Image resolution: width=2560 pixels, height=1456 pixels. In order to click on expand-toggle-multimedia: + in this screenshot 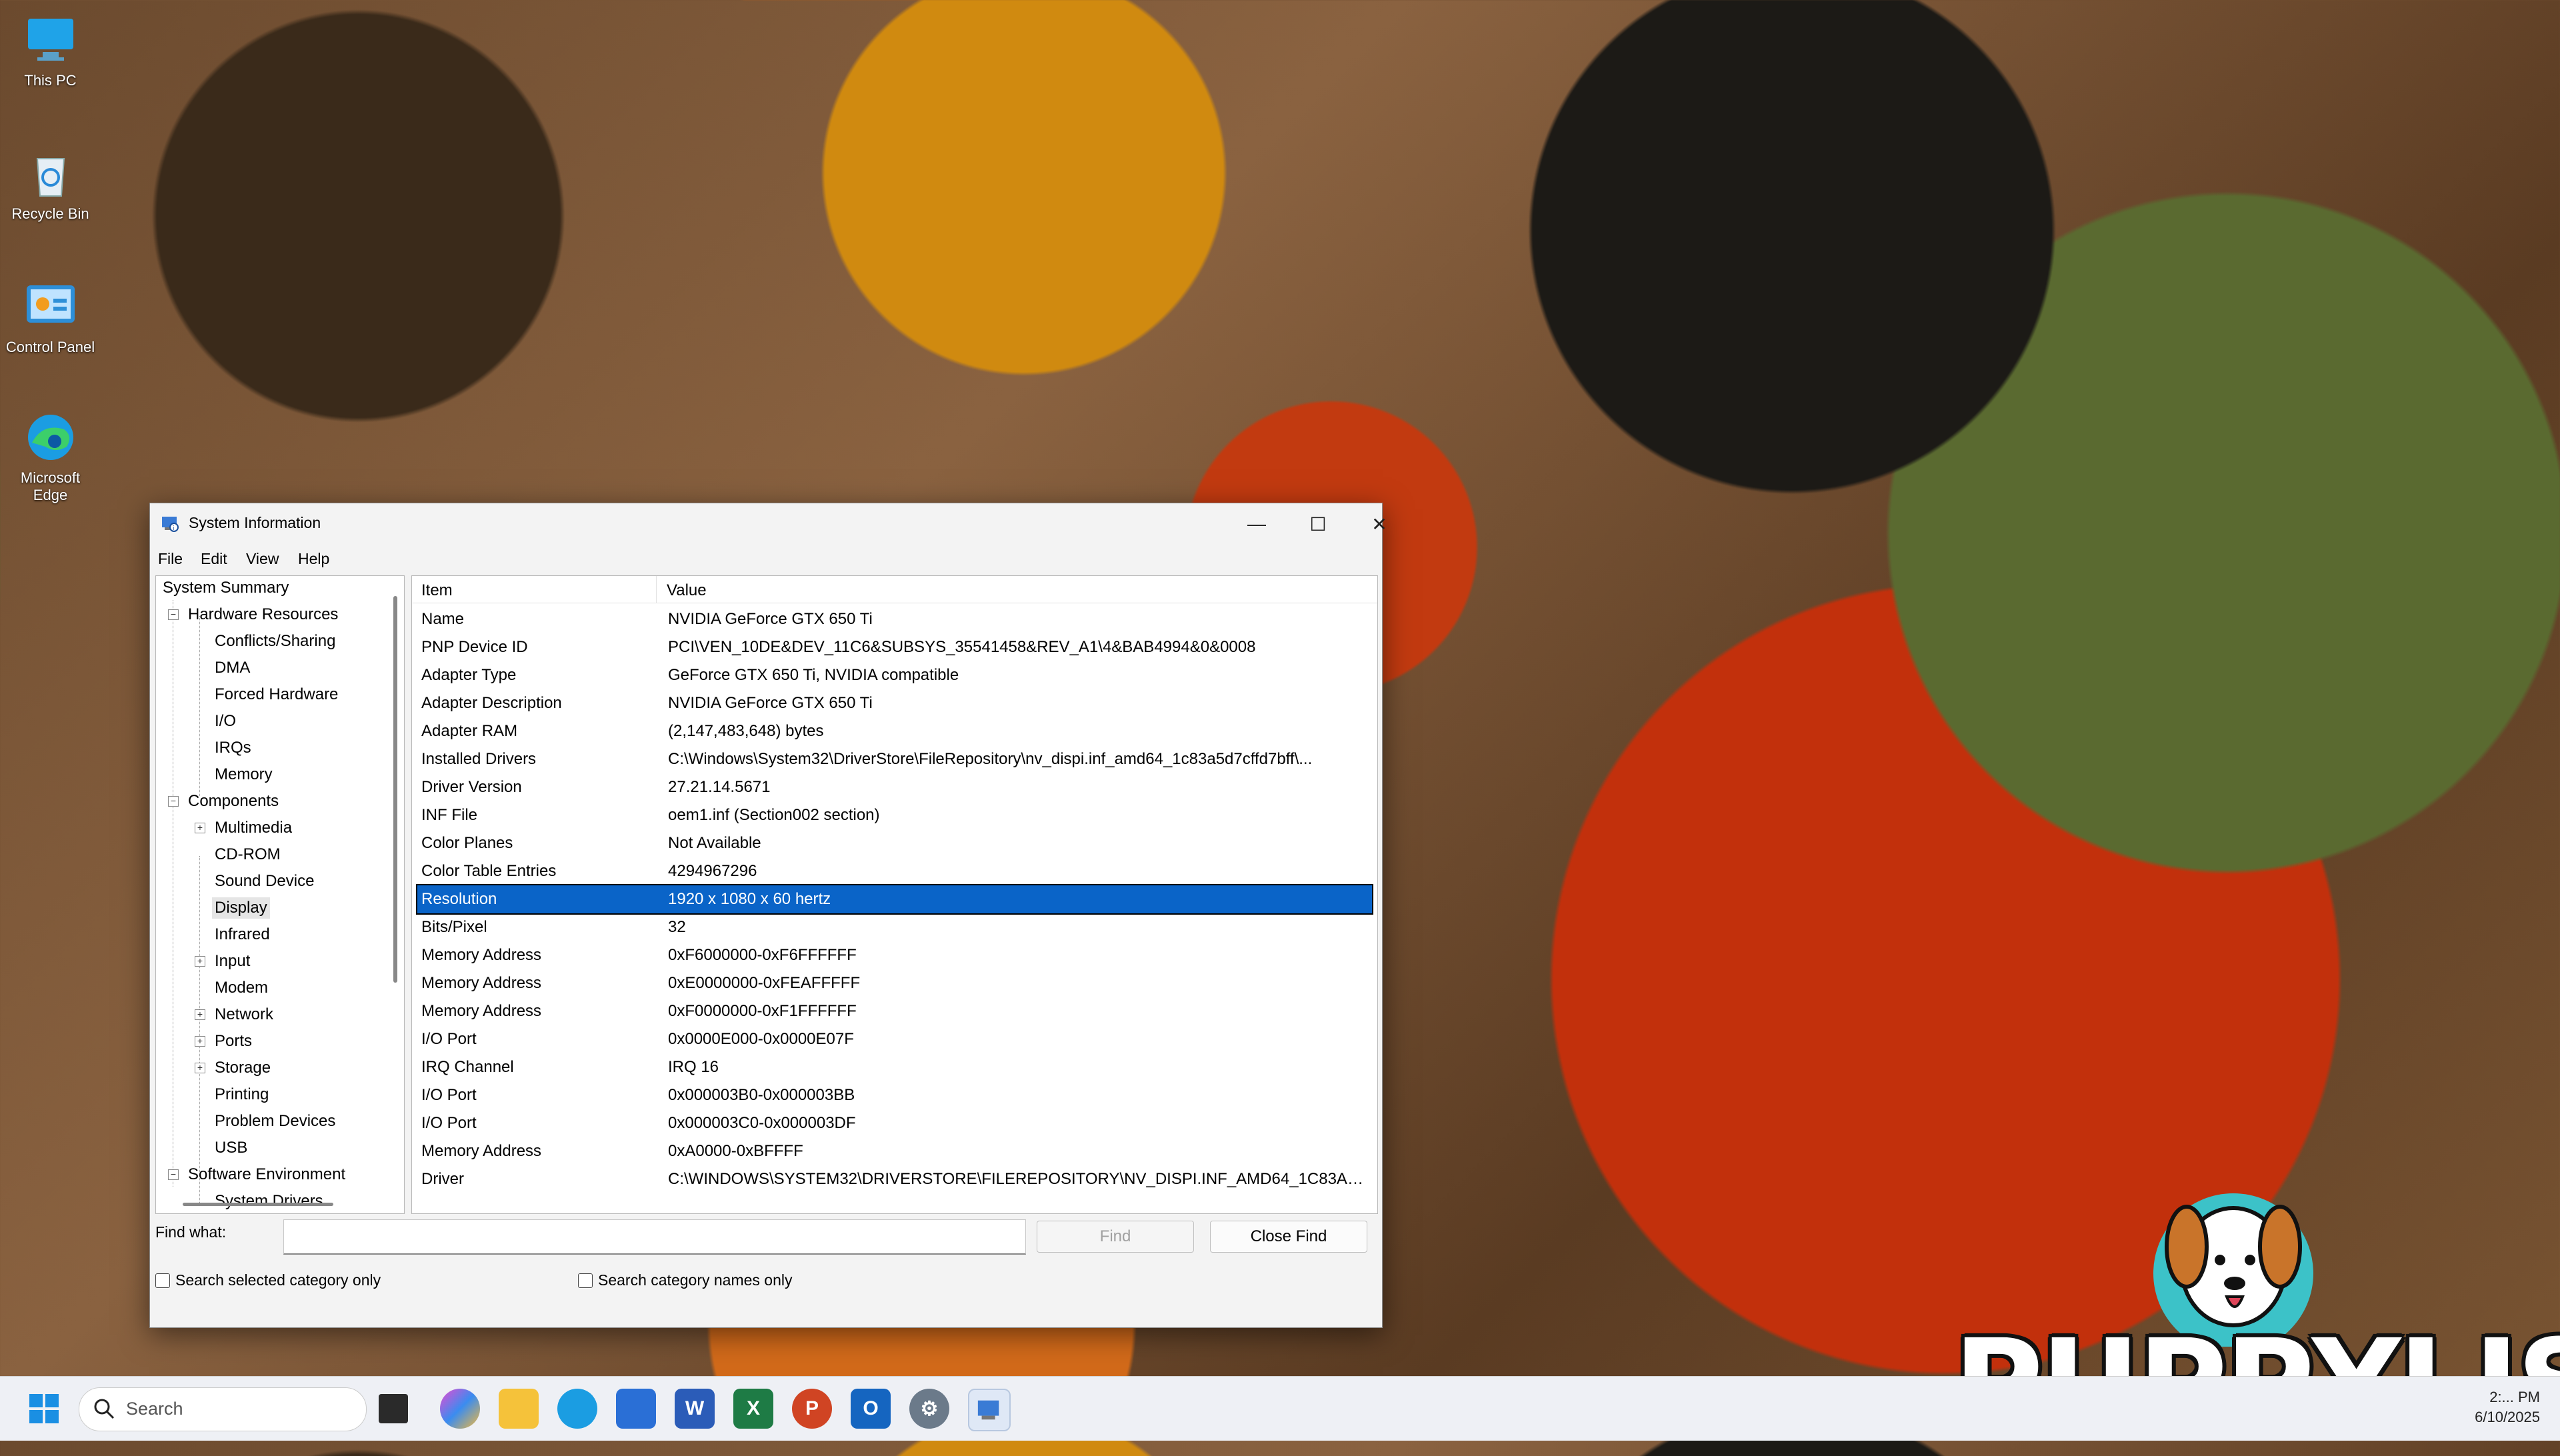, I will do `click(200, 828)`.